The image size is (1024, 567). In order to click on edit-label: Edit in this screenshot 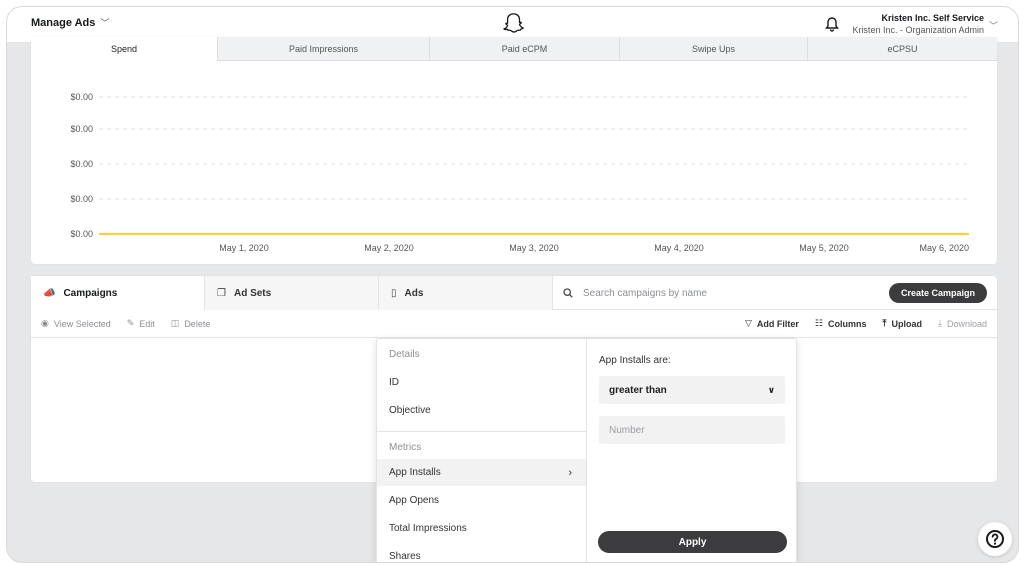, I will do `click(147, 323)`.